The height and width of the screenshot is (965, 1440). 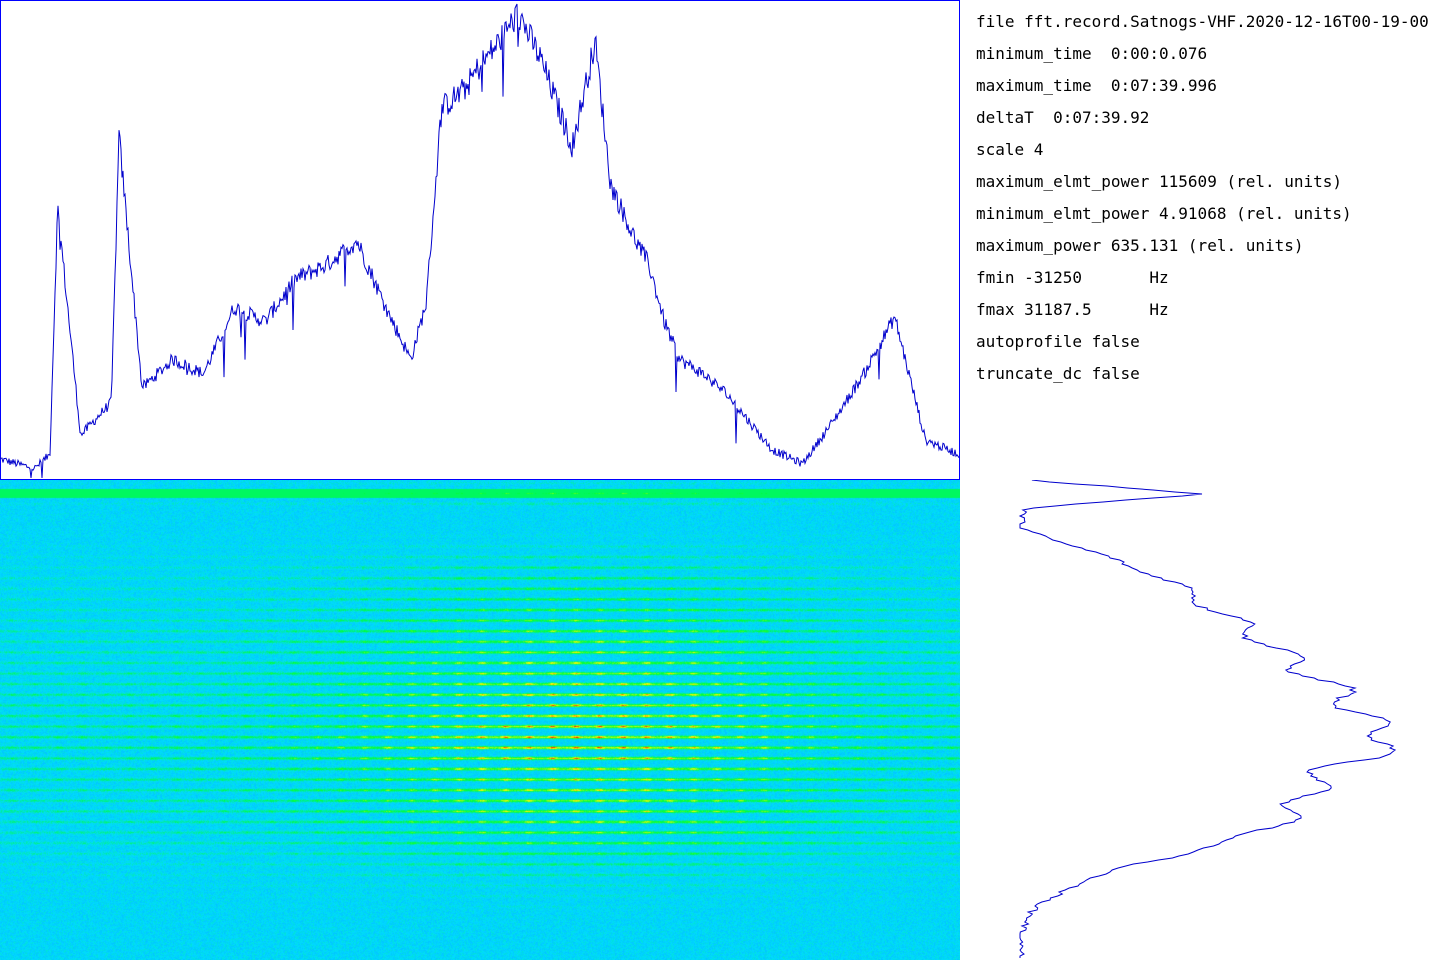 What do you see at coordinates (1140, 245) in the screenshot?
I see `info-maximum-power: maximum_power 635.131 (rel. units)` at bounding box center [1140, 245].